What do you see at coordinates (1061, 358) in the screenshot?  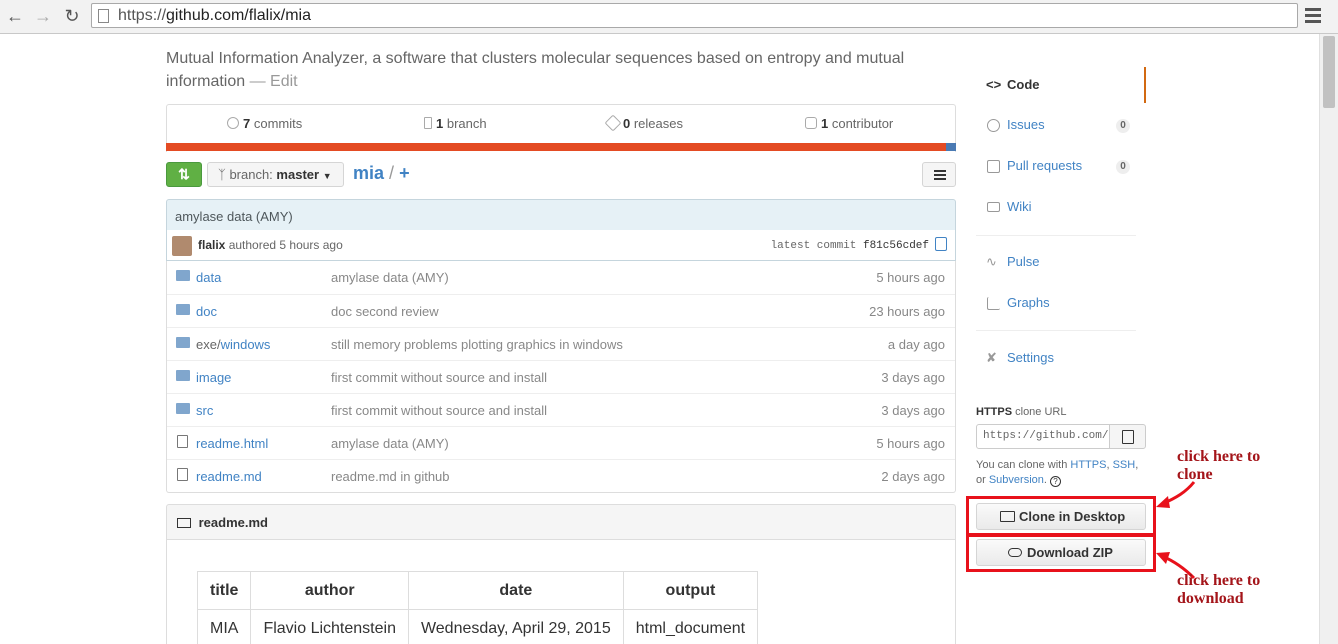 I see `sidebar-item-settings: ✘ Settings` at bounding box center [1061, 358].